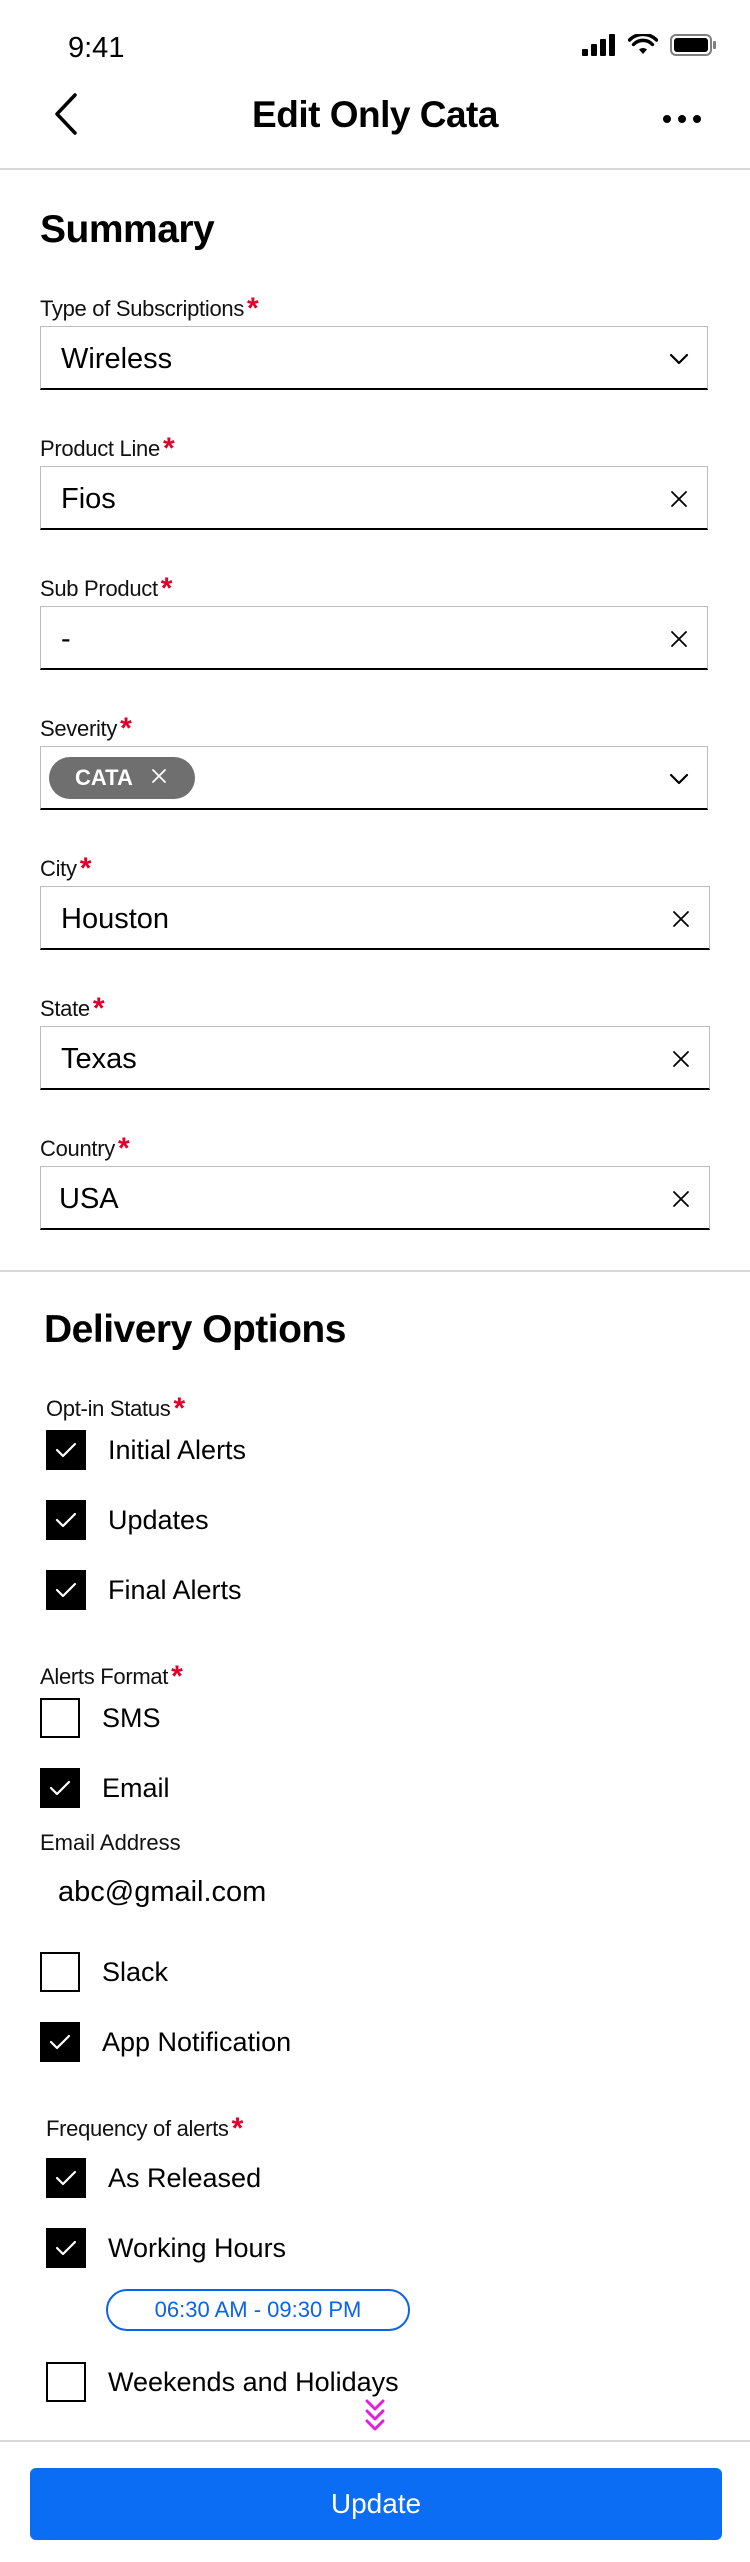 The image size is (750, 2562). Describe the element at coordinates (144, 2128) in the screenshot. I see `frequency-of-alerts-label: Frequency of alerts *` at that location.